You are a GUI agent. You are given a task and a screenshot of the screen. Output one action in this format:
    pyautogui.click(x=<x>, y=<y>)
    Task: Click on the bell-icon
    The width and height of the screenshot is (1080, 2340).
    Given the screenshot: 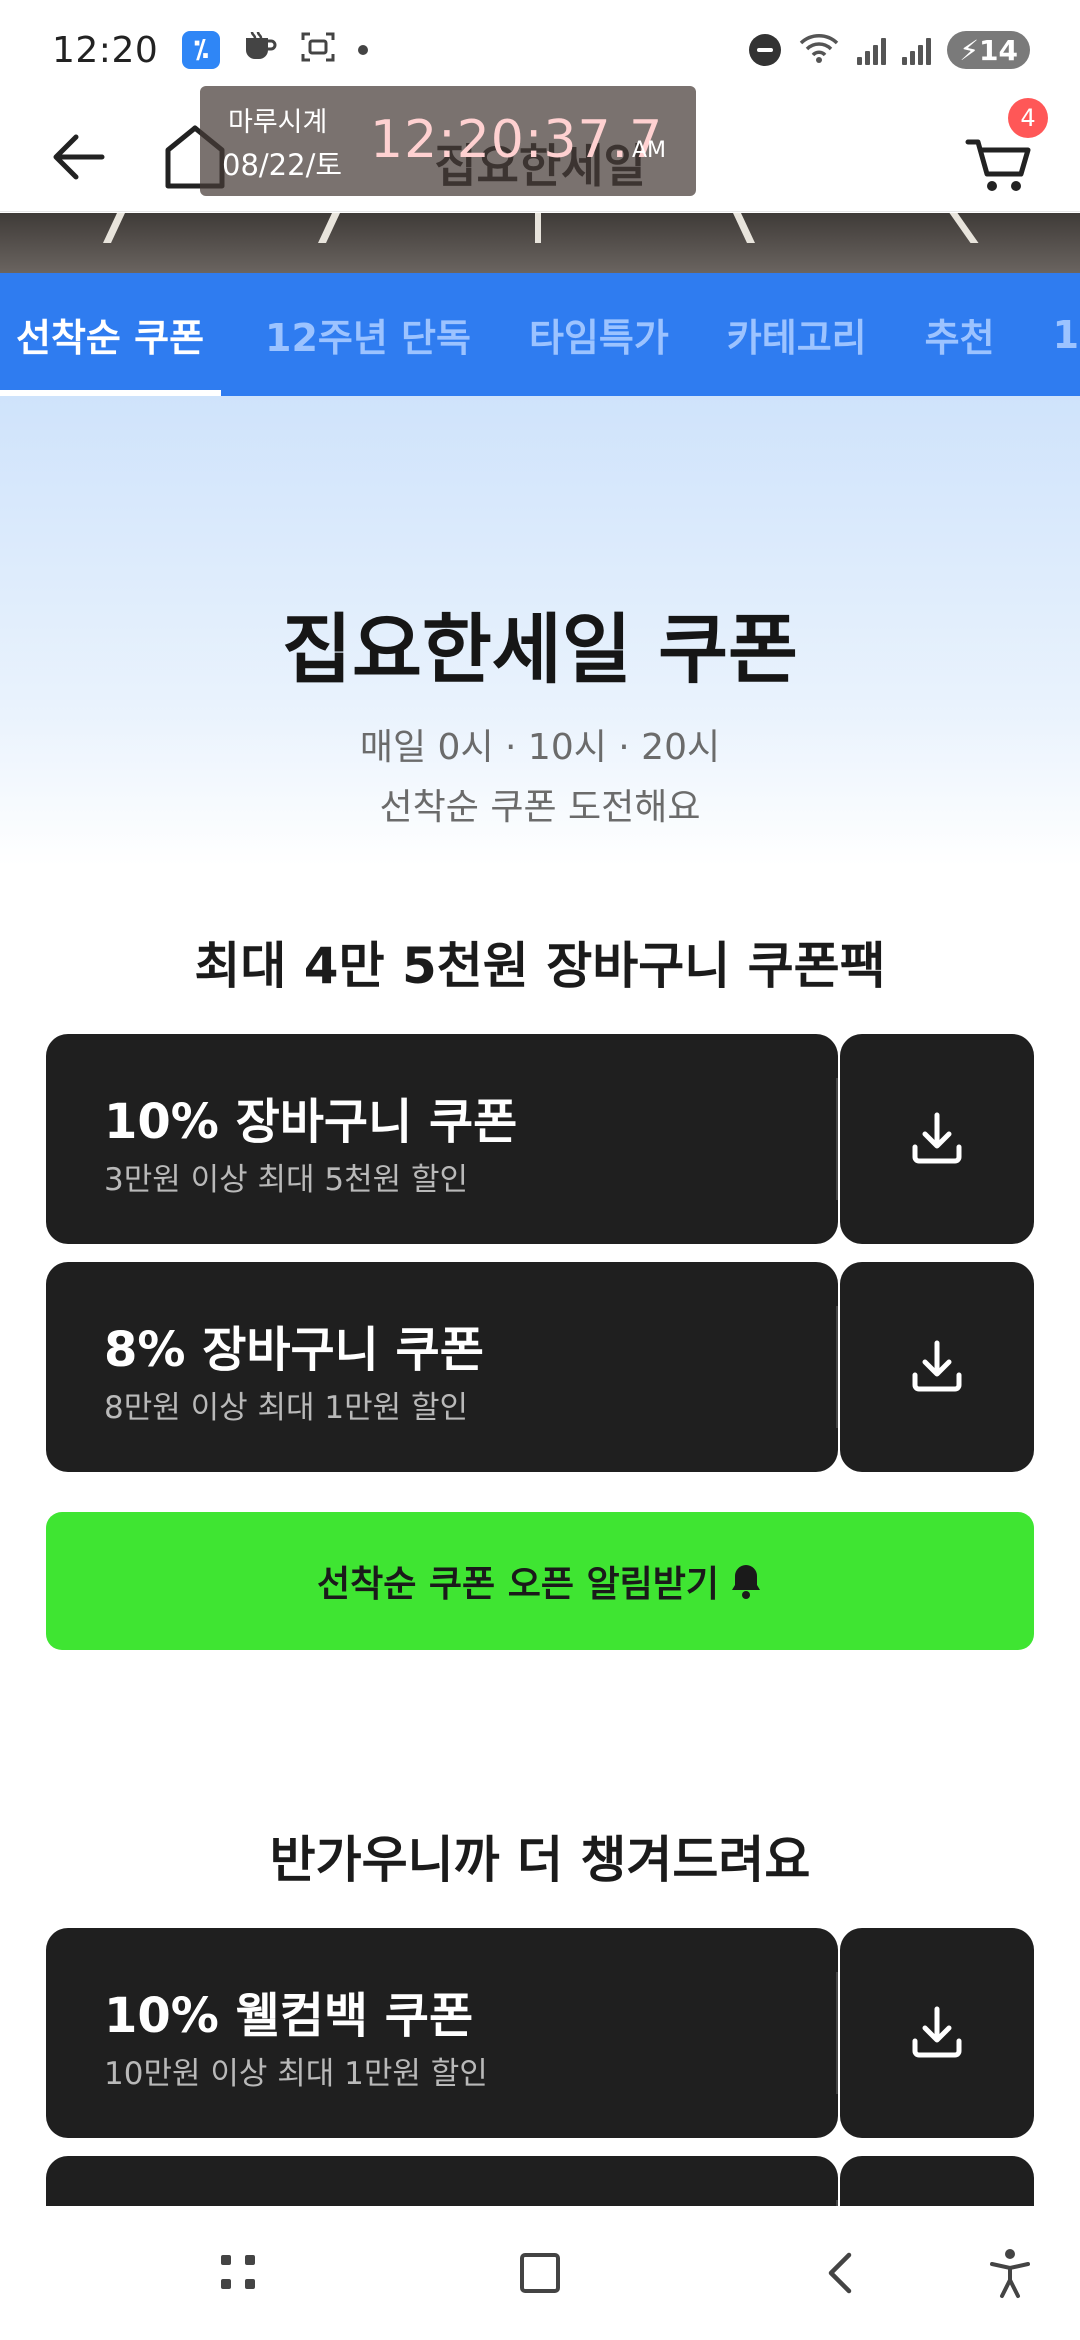 What is the action you would take?
    pyautogui.click(x=745, y=1582)
    